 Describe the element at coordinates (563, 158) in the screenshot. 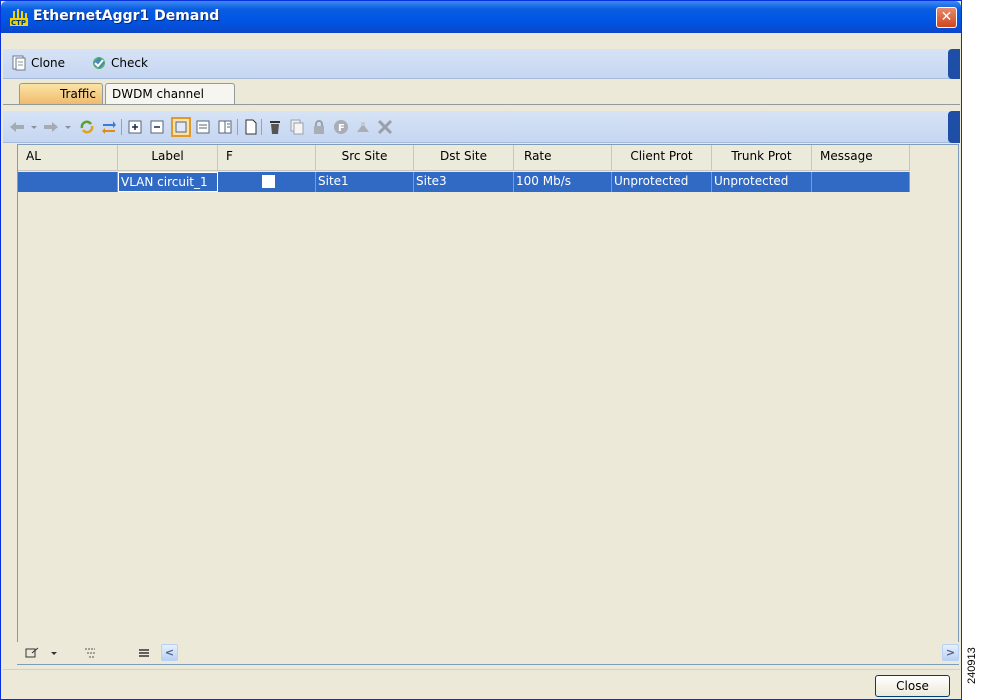

I see `column-header-rate: Rate` at that location.